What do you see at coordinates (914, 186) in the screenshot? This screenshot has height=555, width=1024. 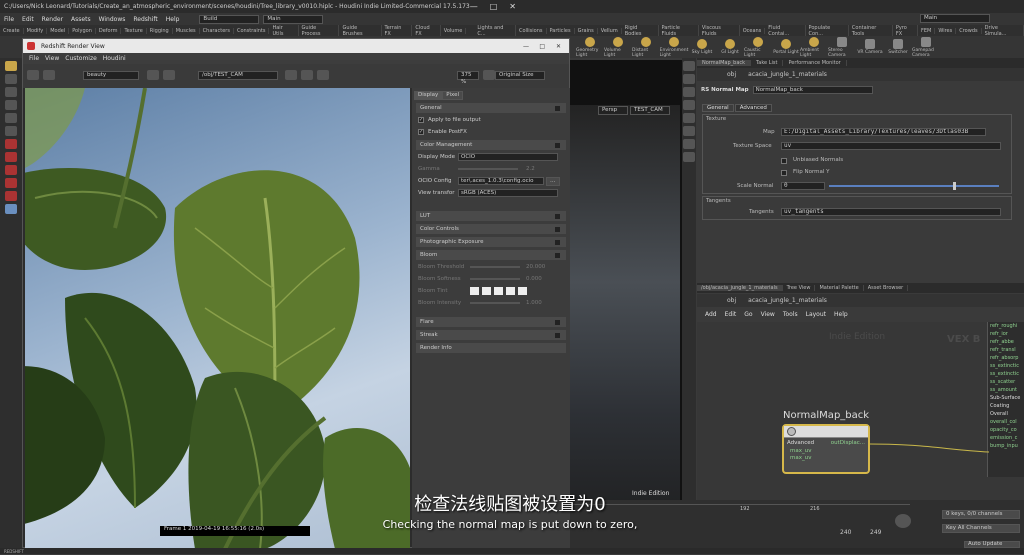 I see `scale-normal-slider` at bounding box center [914, 186].